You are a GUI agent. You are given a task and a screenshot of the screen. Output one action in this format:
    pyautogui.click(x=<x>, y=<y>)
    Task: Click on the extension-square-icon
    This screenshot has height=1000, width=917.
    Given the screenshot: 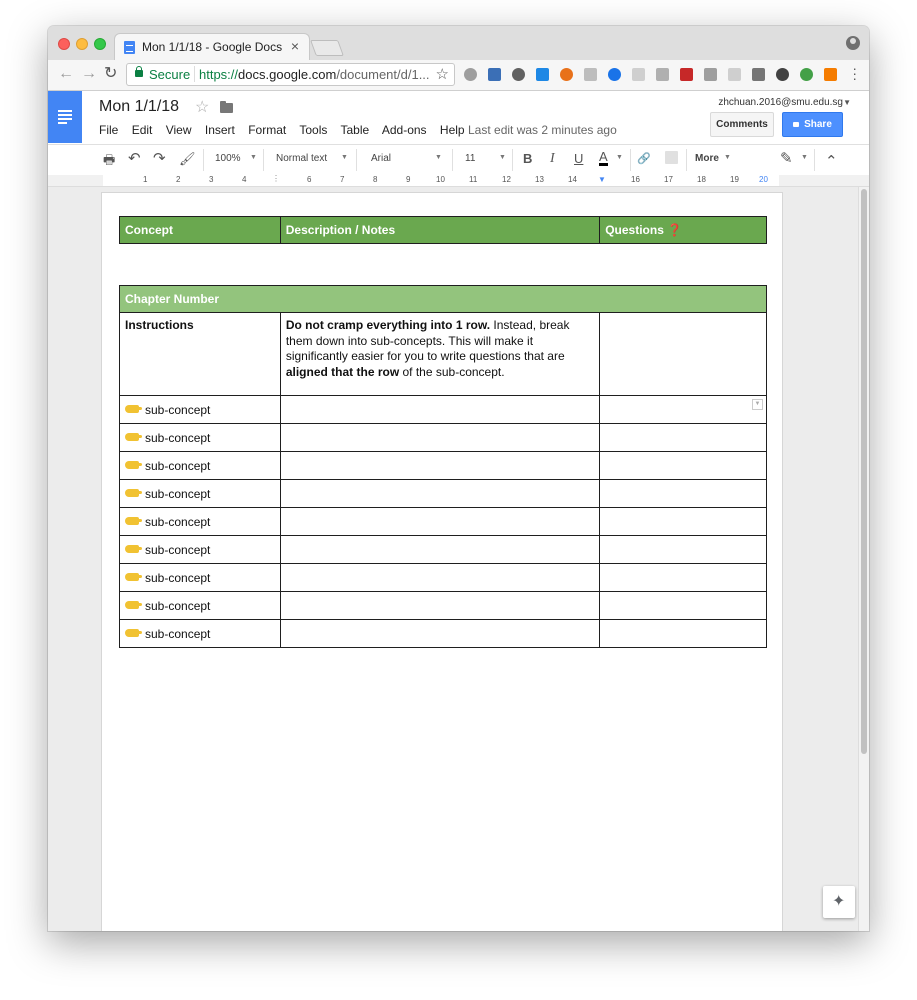 What is the action you would take?
    pyautogui.click(x=590, y=74)
    